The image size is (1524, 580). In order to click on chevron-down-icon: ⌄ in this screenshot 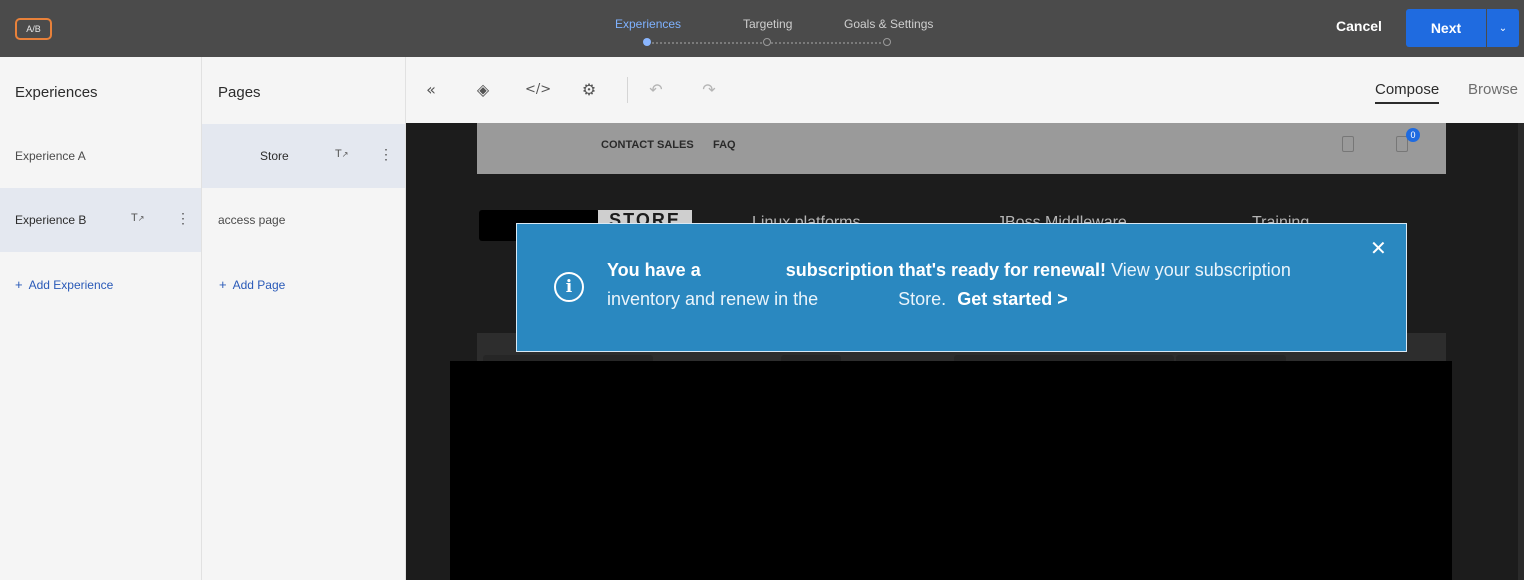, I will do `click(1503, 28)`.